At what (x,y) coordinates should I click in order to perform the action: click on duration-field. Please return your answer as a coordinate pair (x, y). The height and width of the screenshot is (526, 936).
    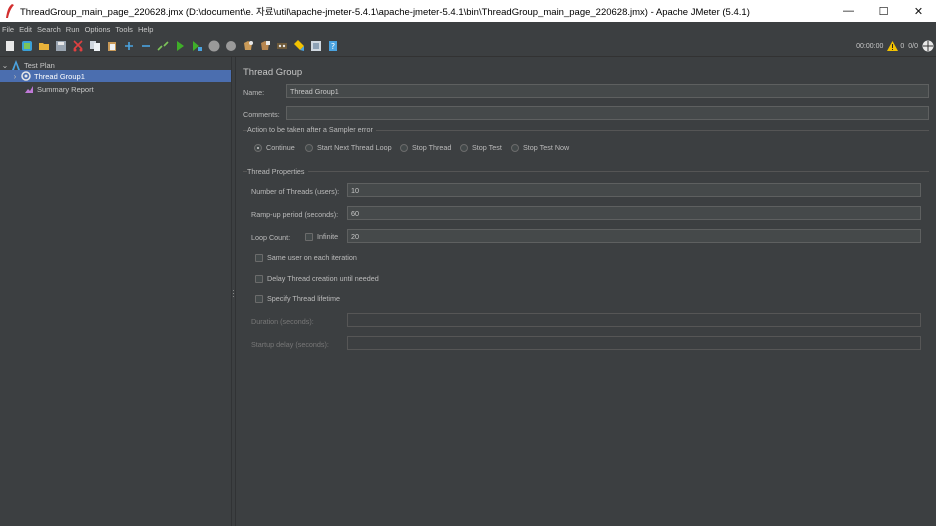
    Looking at the image, I should click on (634, 320).